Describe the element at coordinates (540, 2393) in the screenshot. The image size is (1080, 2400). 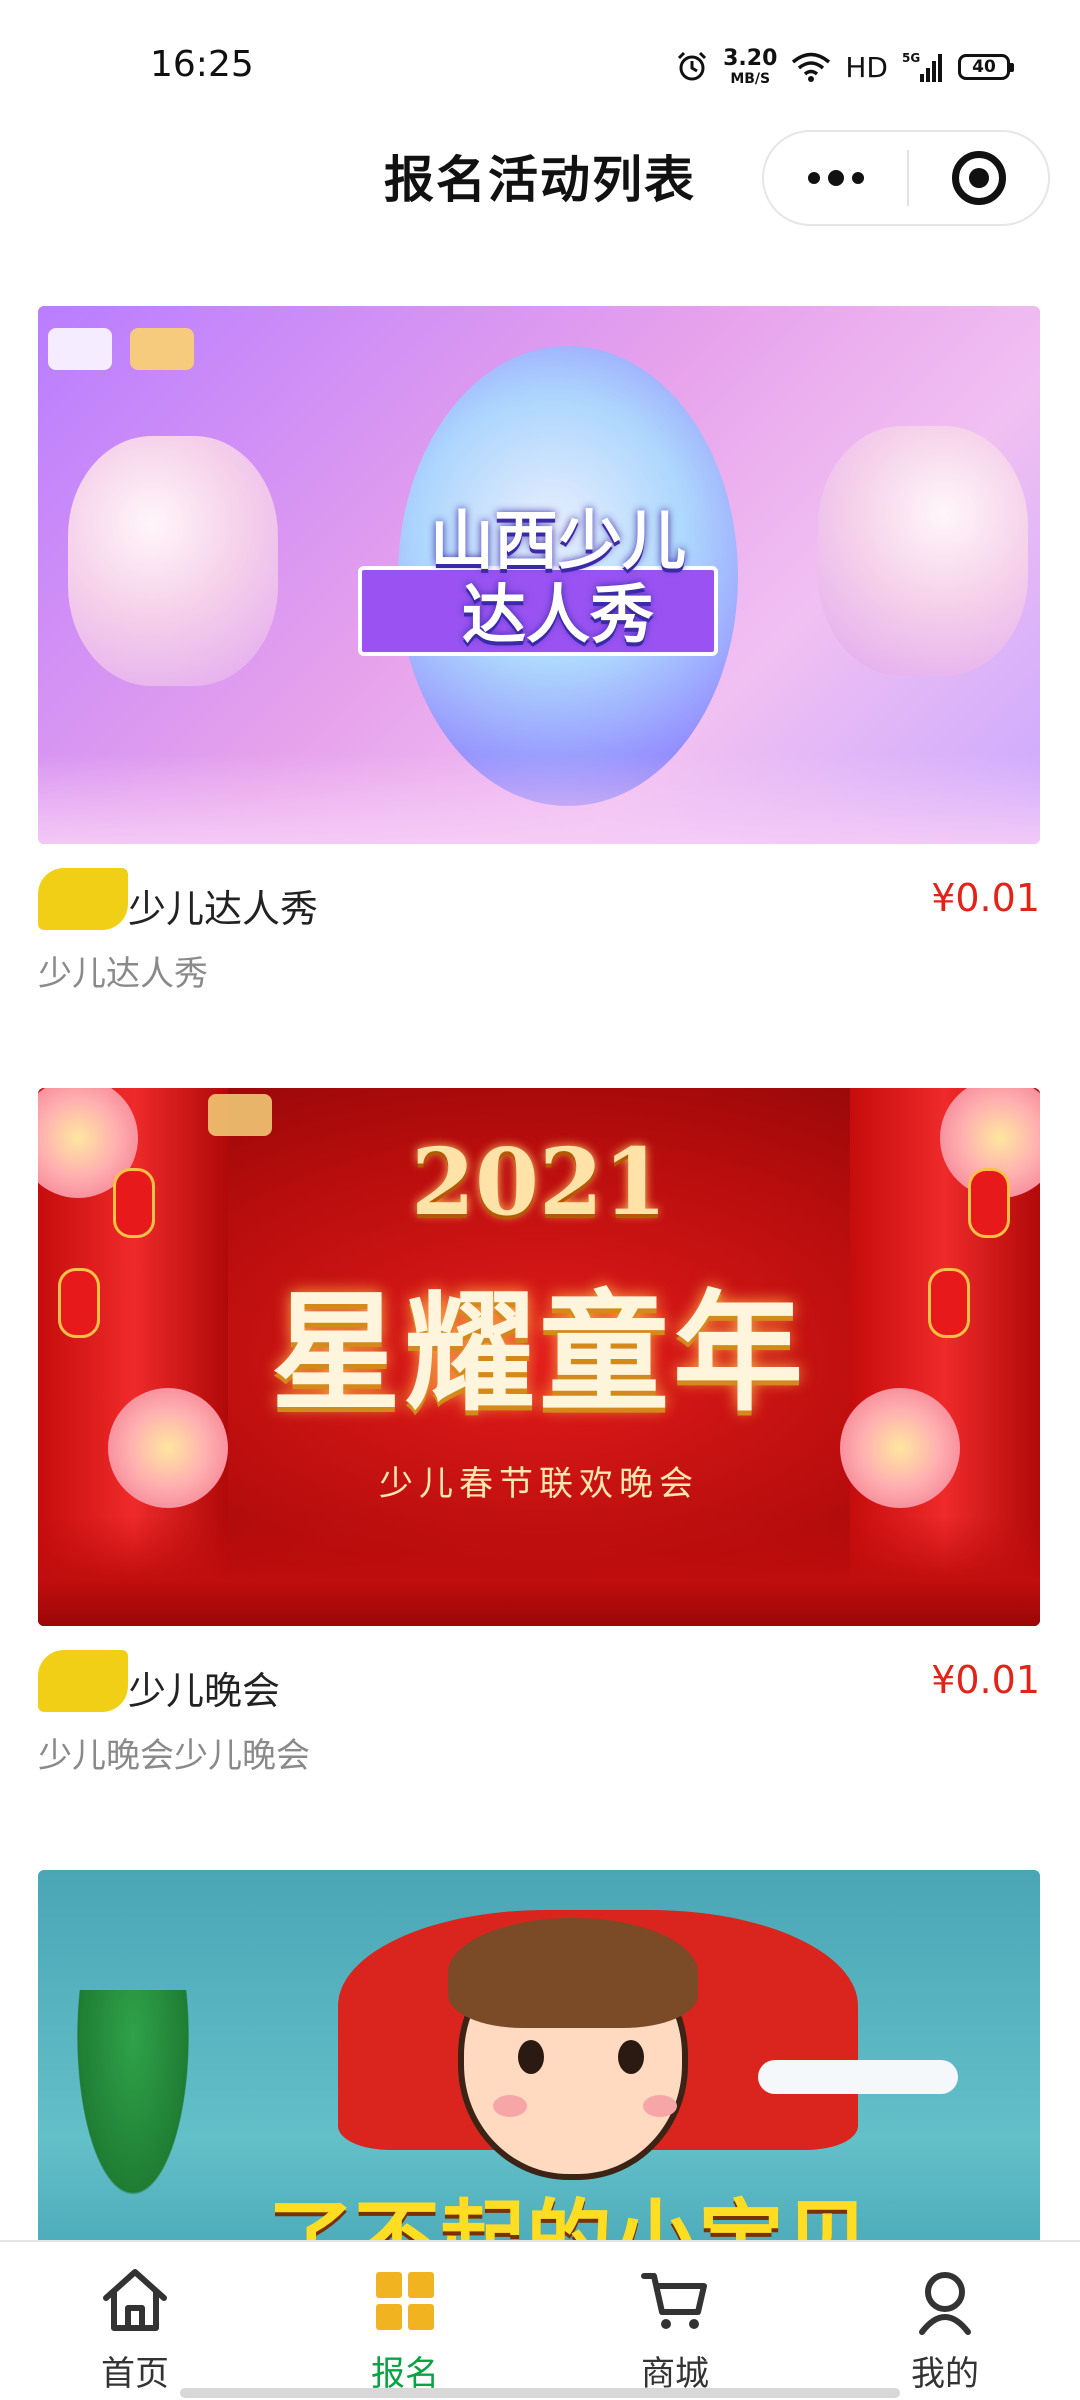
I see `home-indicator` at that location.